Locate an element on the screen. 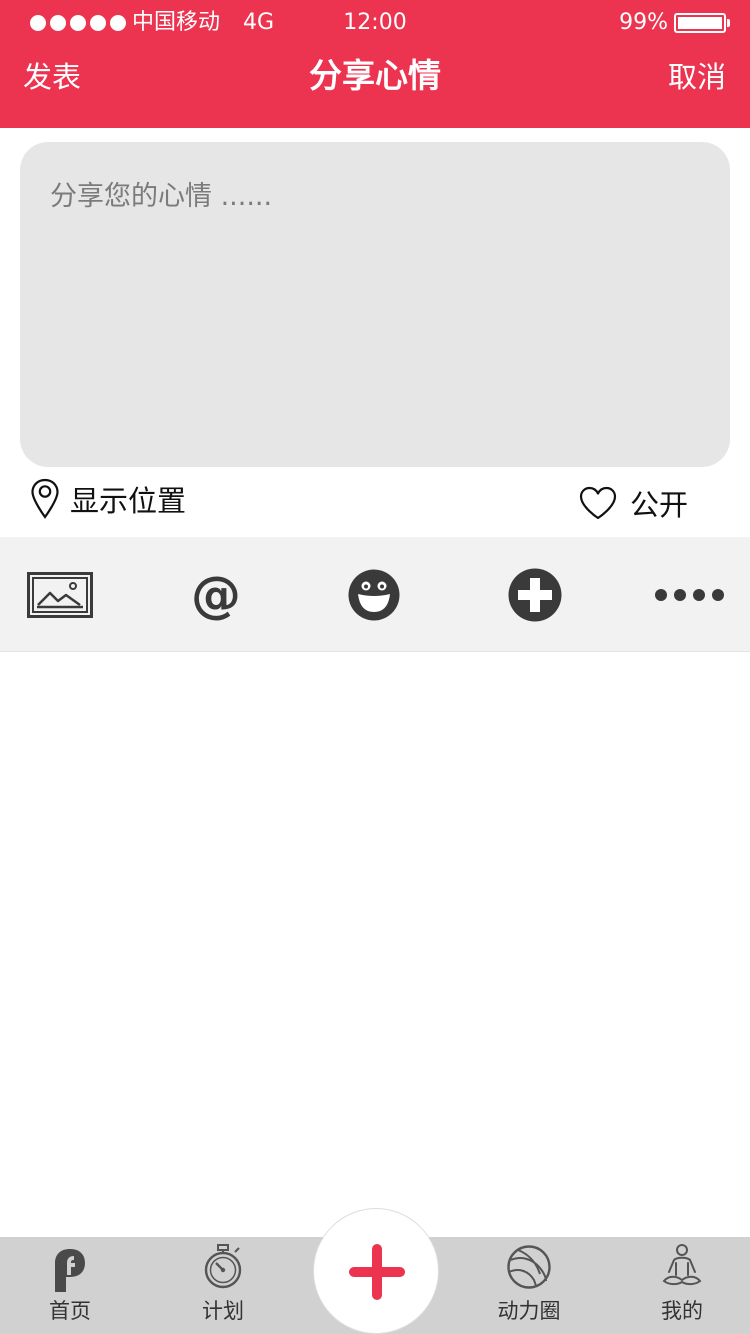  cancel-button: 取消 is located at coordinates (697, 77).